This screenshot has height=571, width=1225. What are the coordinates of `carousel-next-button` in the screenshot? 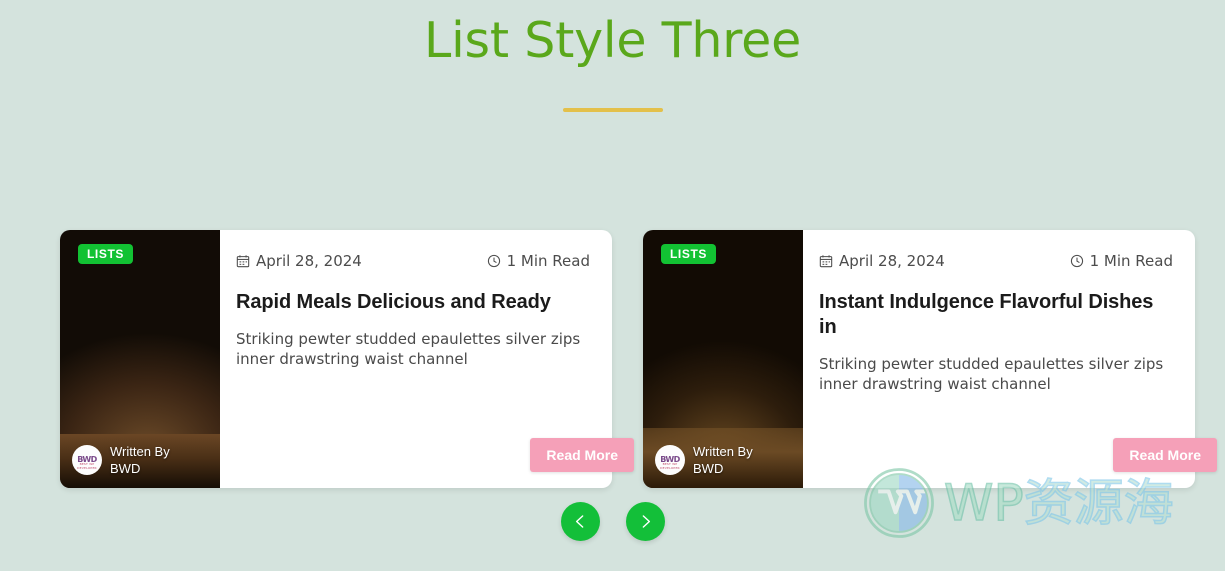 It's located at (645, 521).